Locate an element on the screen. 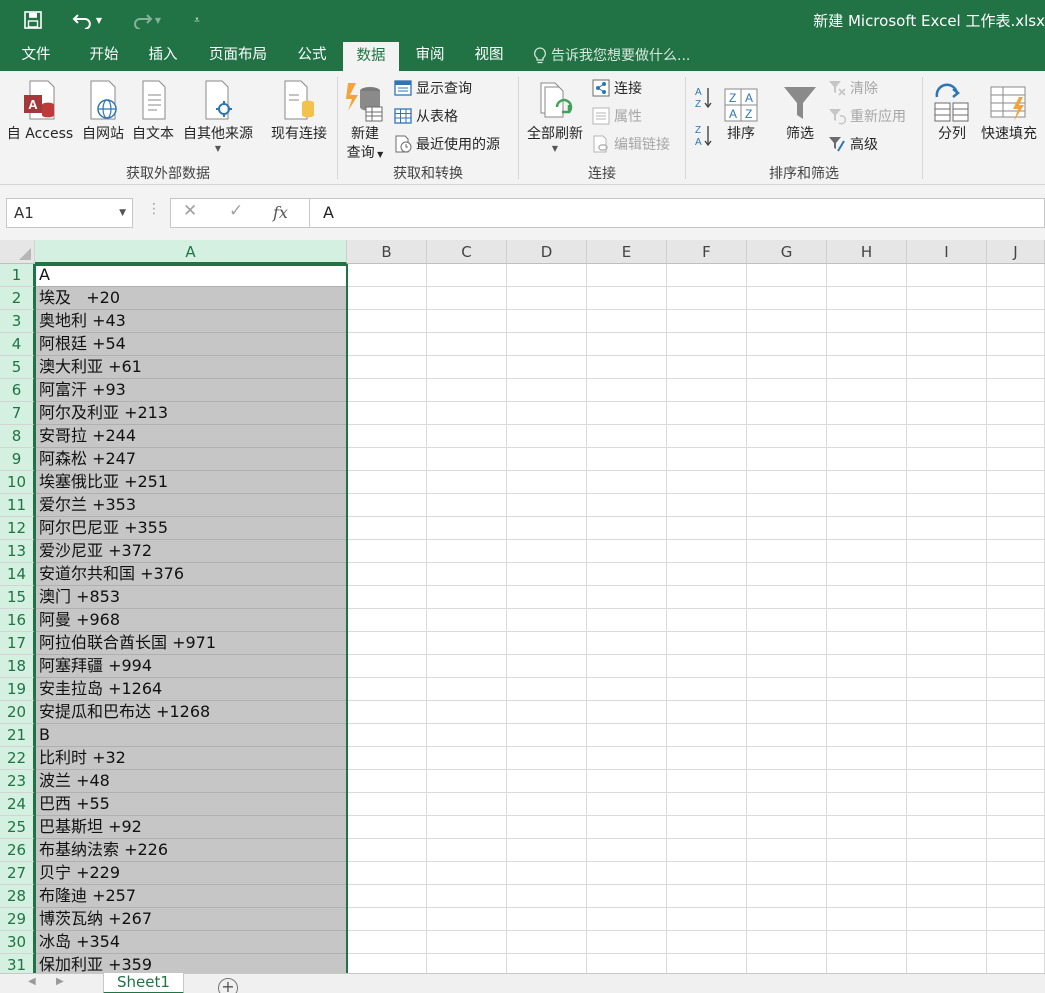 Image resolution: width=1045 pixels, height=993 pixels. row-header: 7 is located at coordinates (17, 413).